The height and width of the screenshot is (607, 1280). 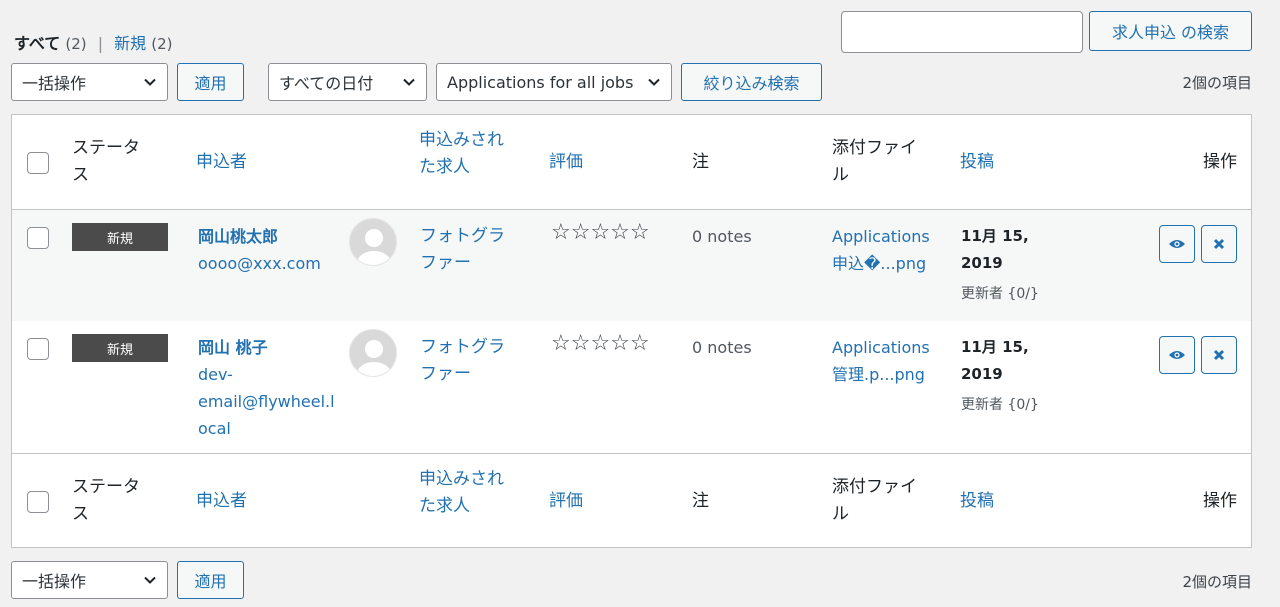 I want to click on column-header-status-line1: ステータ, so click(x=106, y=148).